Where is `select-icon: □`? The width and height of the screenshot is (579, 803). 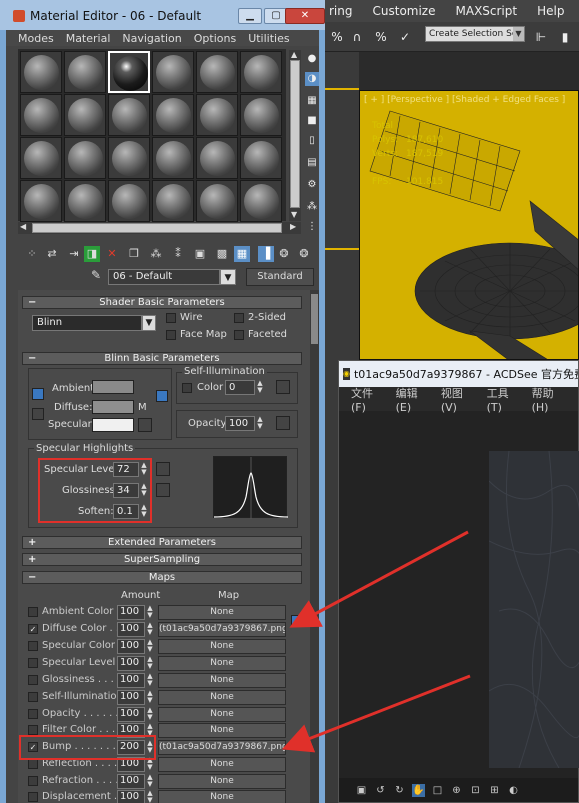 select-icon: □ is located at coordinates (437, 790).